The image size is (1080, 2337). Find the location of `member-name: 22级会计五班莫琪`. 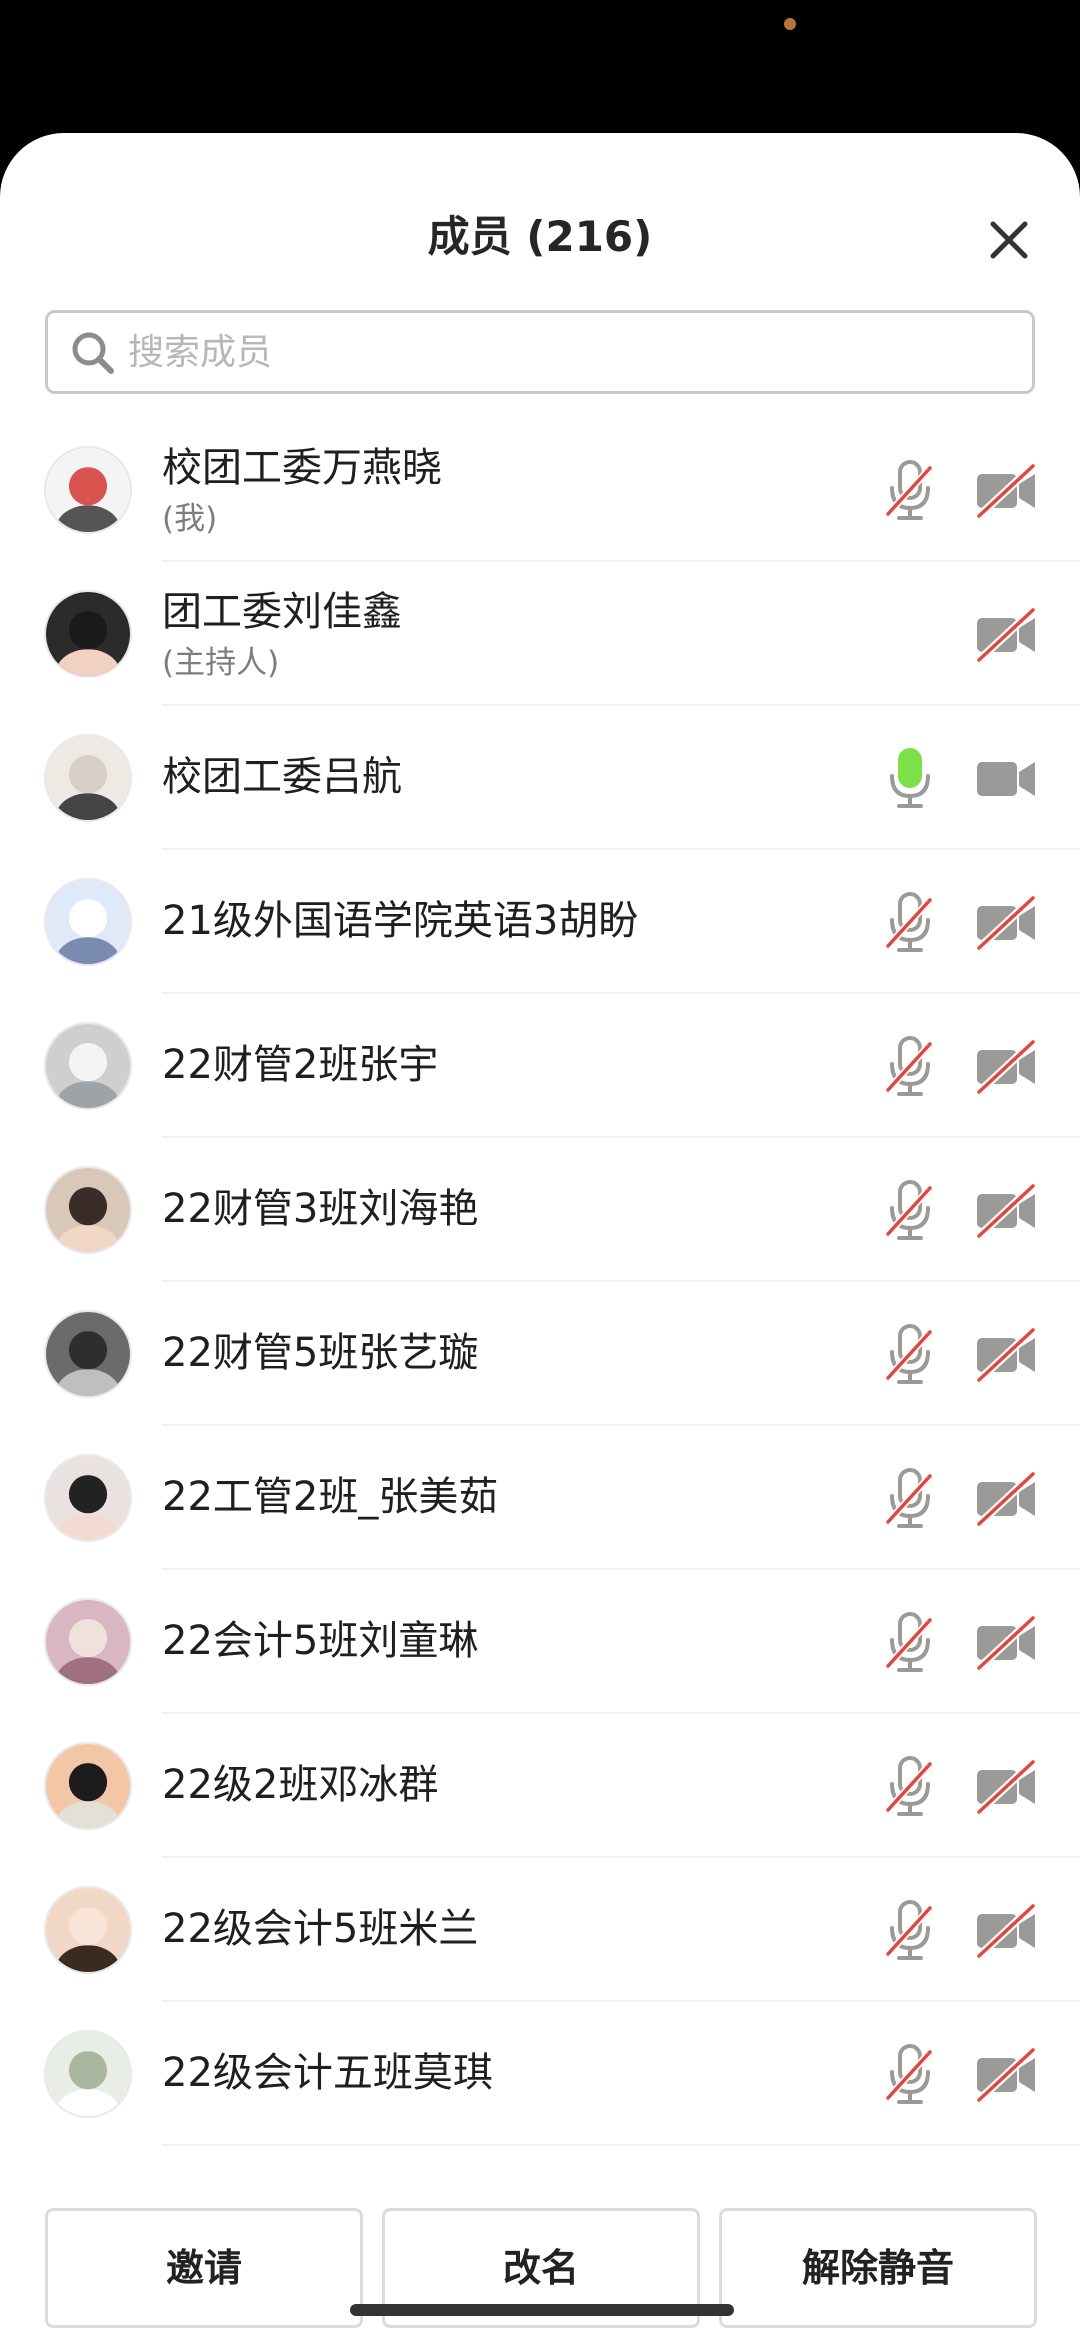

member-name: 22级会计五班莫琪 is located at coordinates (327, 2073).